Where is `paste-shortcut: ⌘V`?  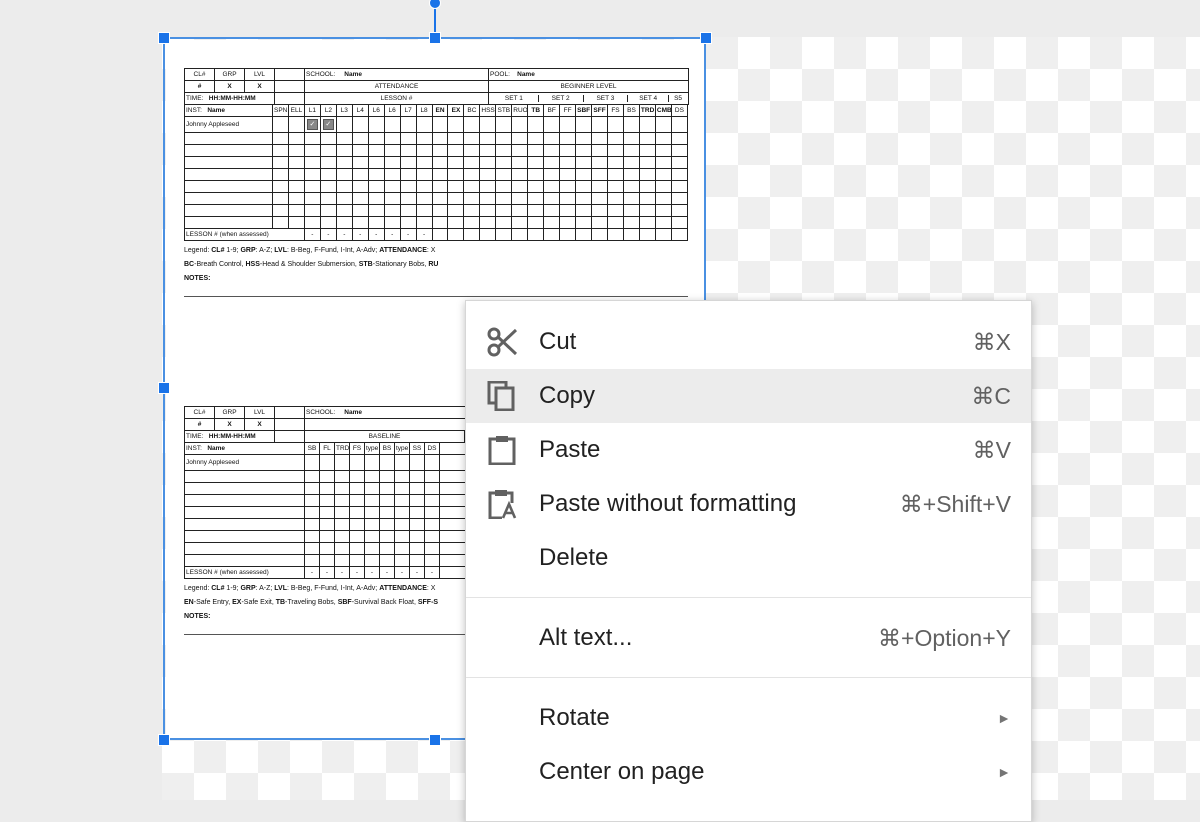
paste-shortcut: ⌘V is located at coordinates (991, 450).